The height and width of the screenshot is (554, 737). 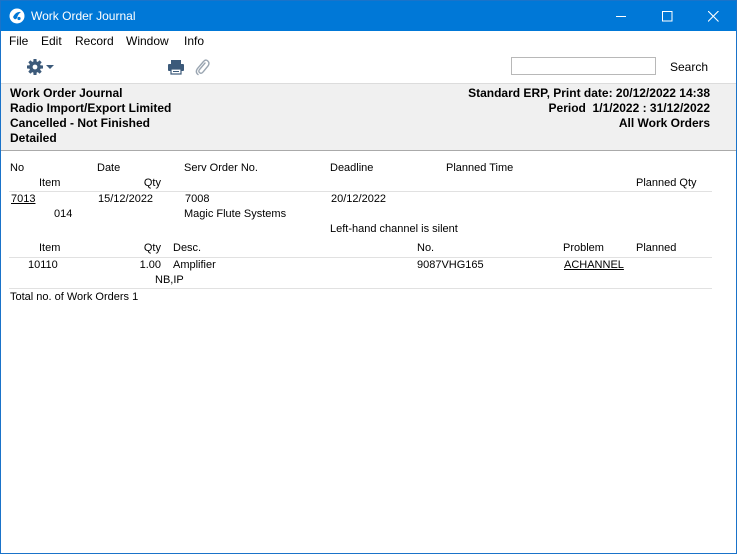 What do you see at coordinates (109, 168) in the screenshot?
I see `col-date: Date` at bounding box center [109, 168].